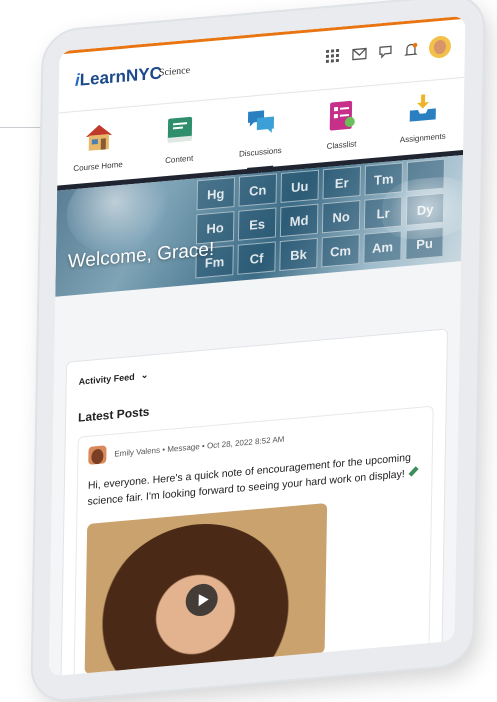 The height and width of the screenshot is (702, 497). Describe the element at coordinates (299, 220) in the screenshot. I see `element-tile: Md` at that location.